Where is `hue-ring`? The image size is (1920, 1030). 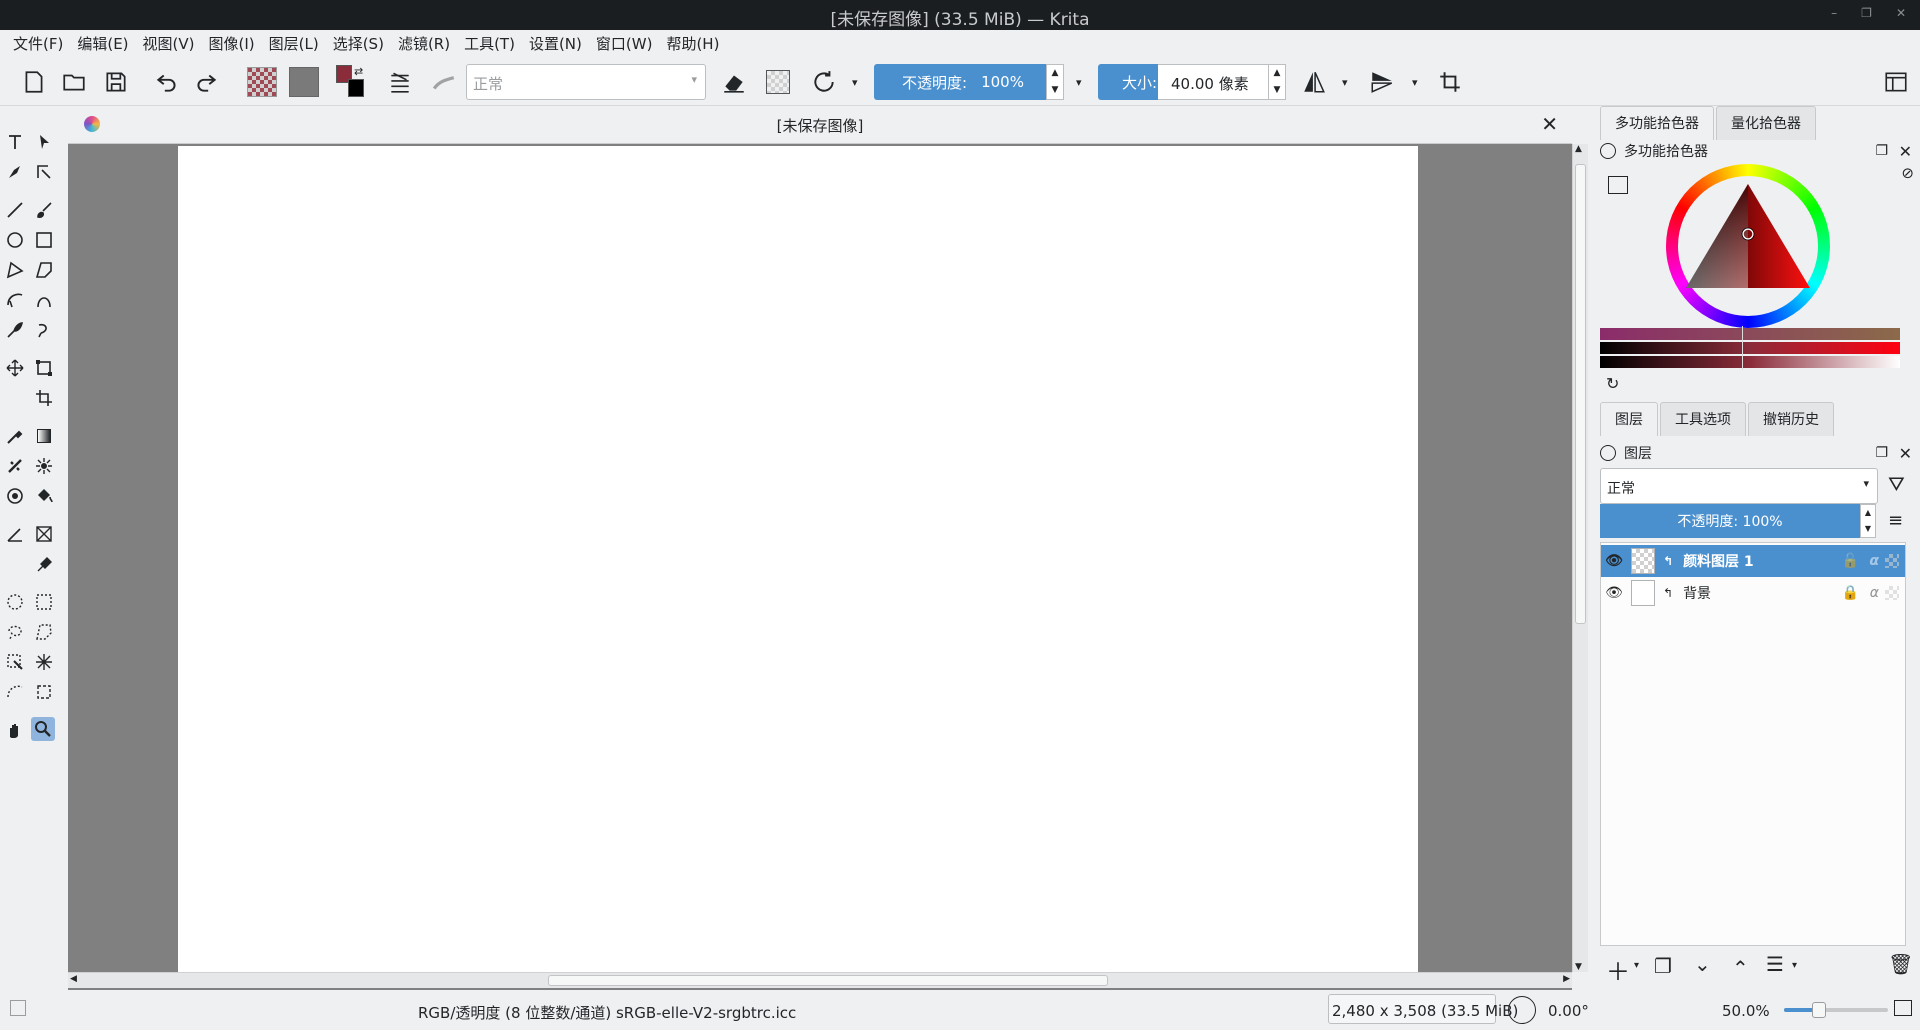 hue-ring is located at coordinates (1748, 246).